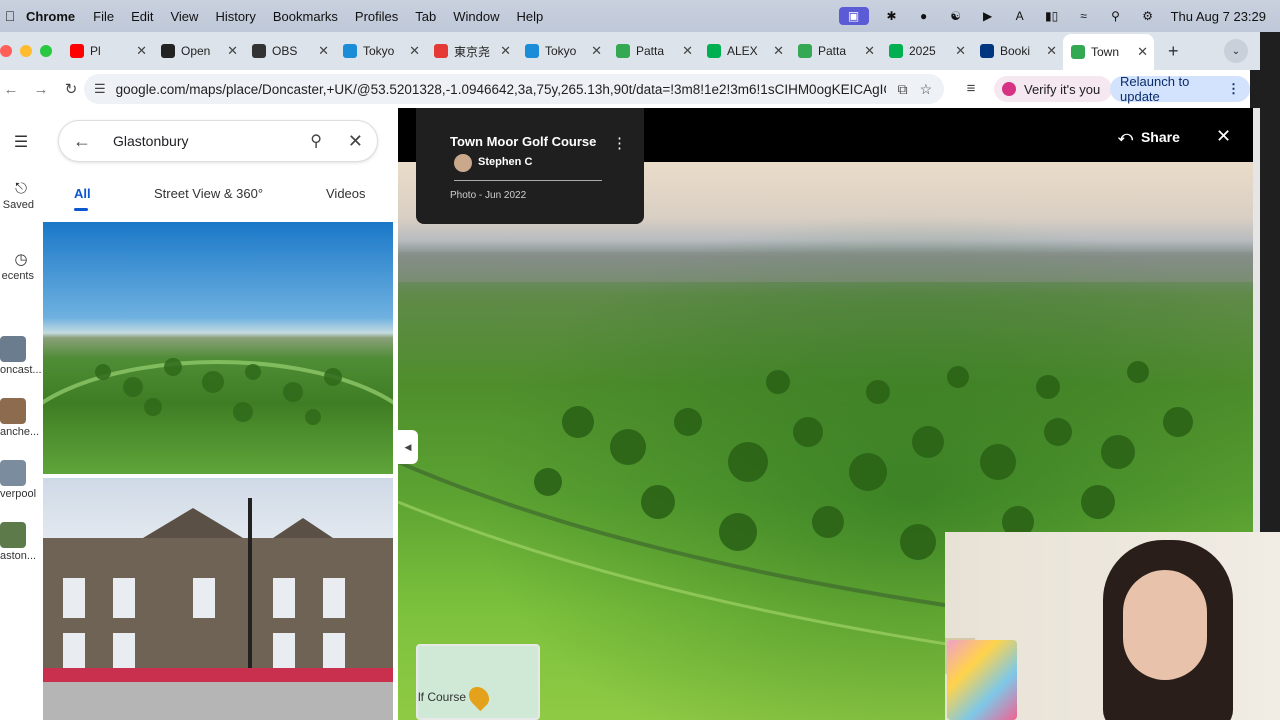  I want to click on tab-videos: Videos, so click(346, 193).